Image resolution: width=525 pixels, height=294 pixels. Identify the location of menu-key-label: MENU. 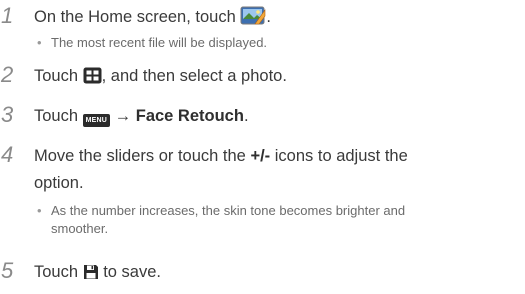
(96, 120).